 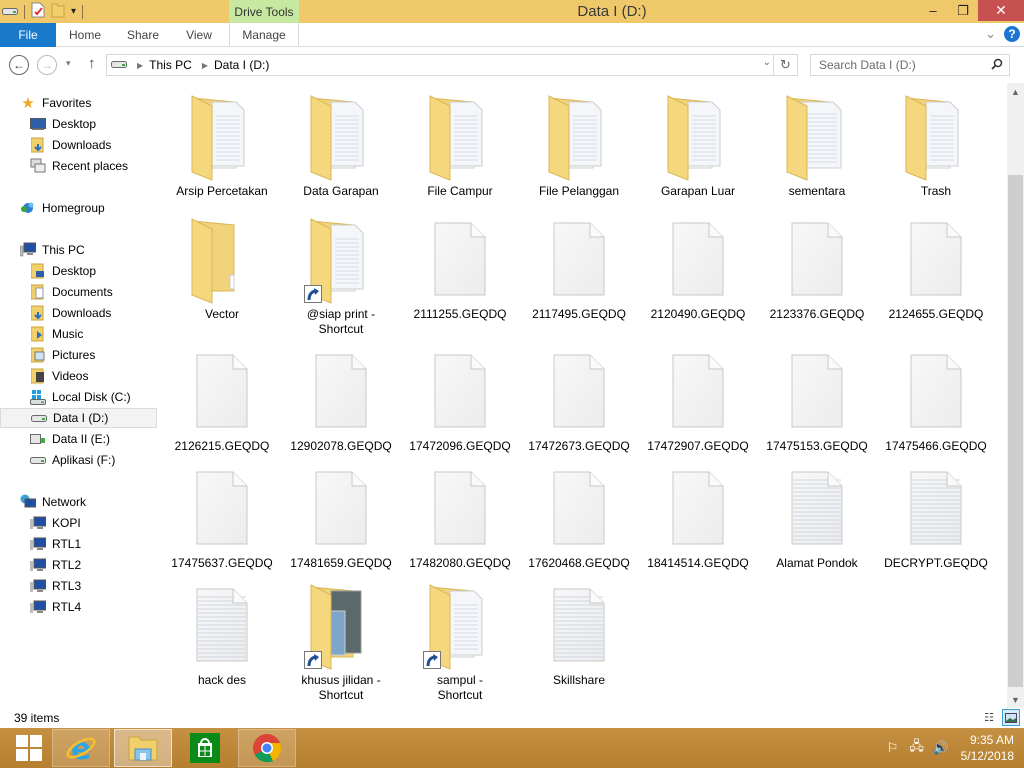 What do you see at coordinates (58, 11) in the screenshot?
I see `new-folder-icon` at bounding box center [58, 11].